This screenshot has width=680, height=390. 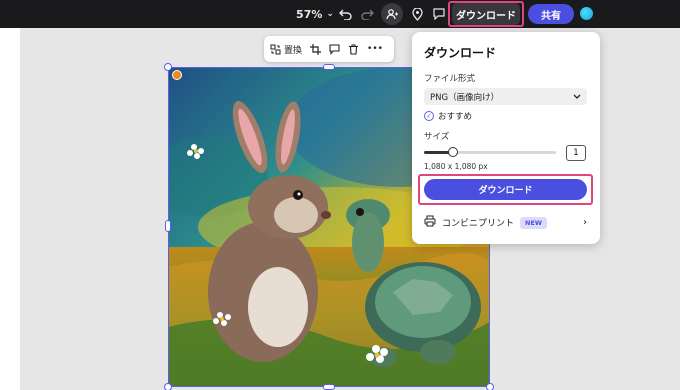 I want to click on chevron-right-icon: ›, so click(x=585, y=222).